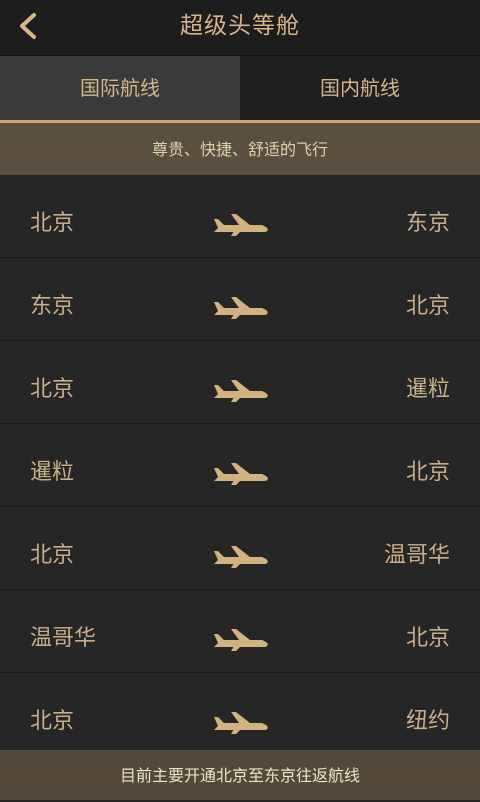  What do you see at coordinates (427, 721) in the screenshot?
I see `route-destination: 纽约` at bounding box center [427, 721].